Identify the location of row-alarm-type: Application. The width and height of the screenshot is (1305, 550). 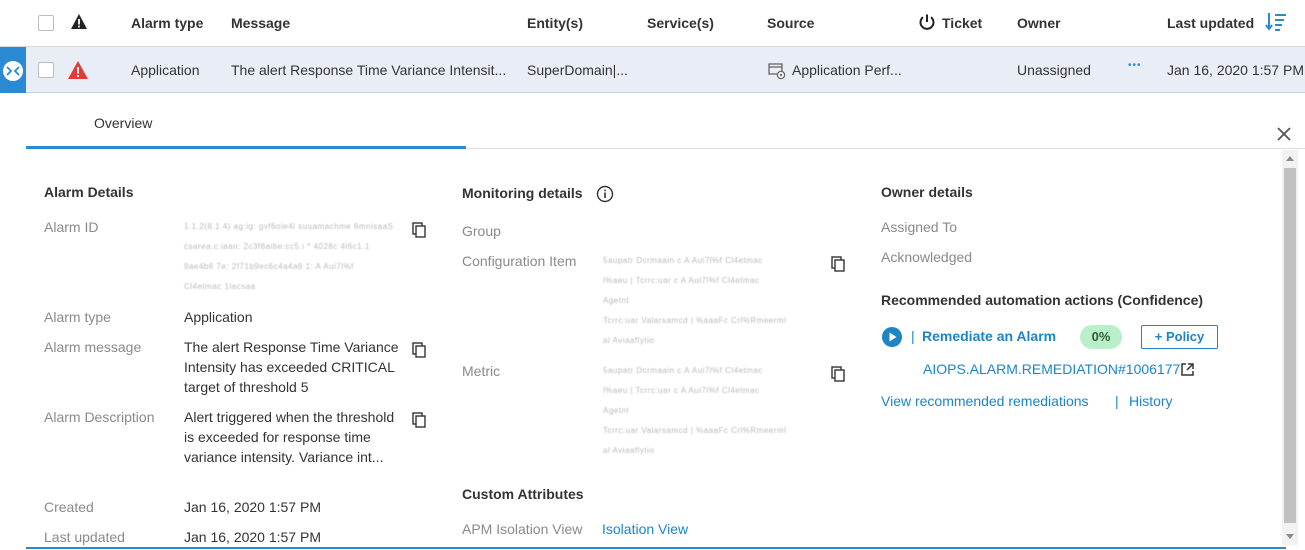
(165, 70).